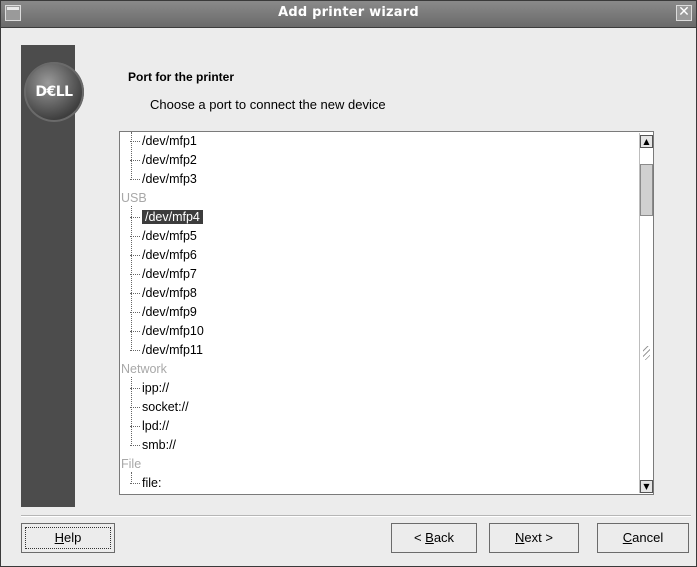 The width and height of the screenshot is (697, 567). I want to click on port-item: /dev/mfp5, so click(165, 236).